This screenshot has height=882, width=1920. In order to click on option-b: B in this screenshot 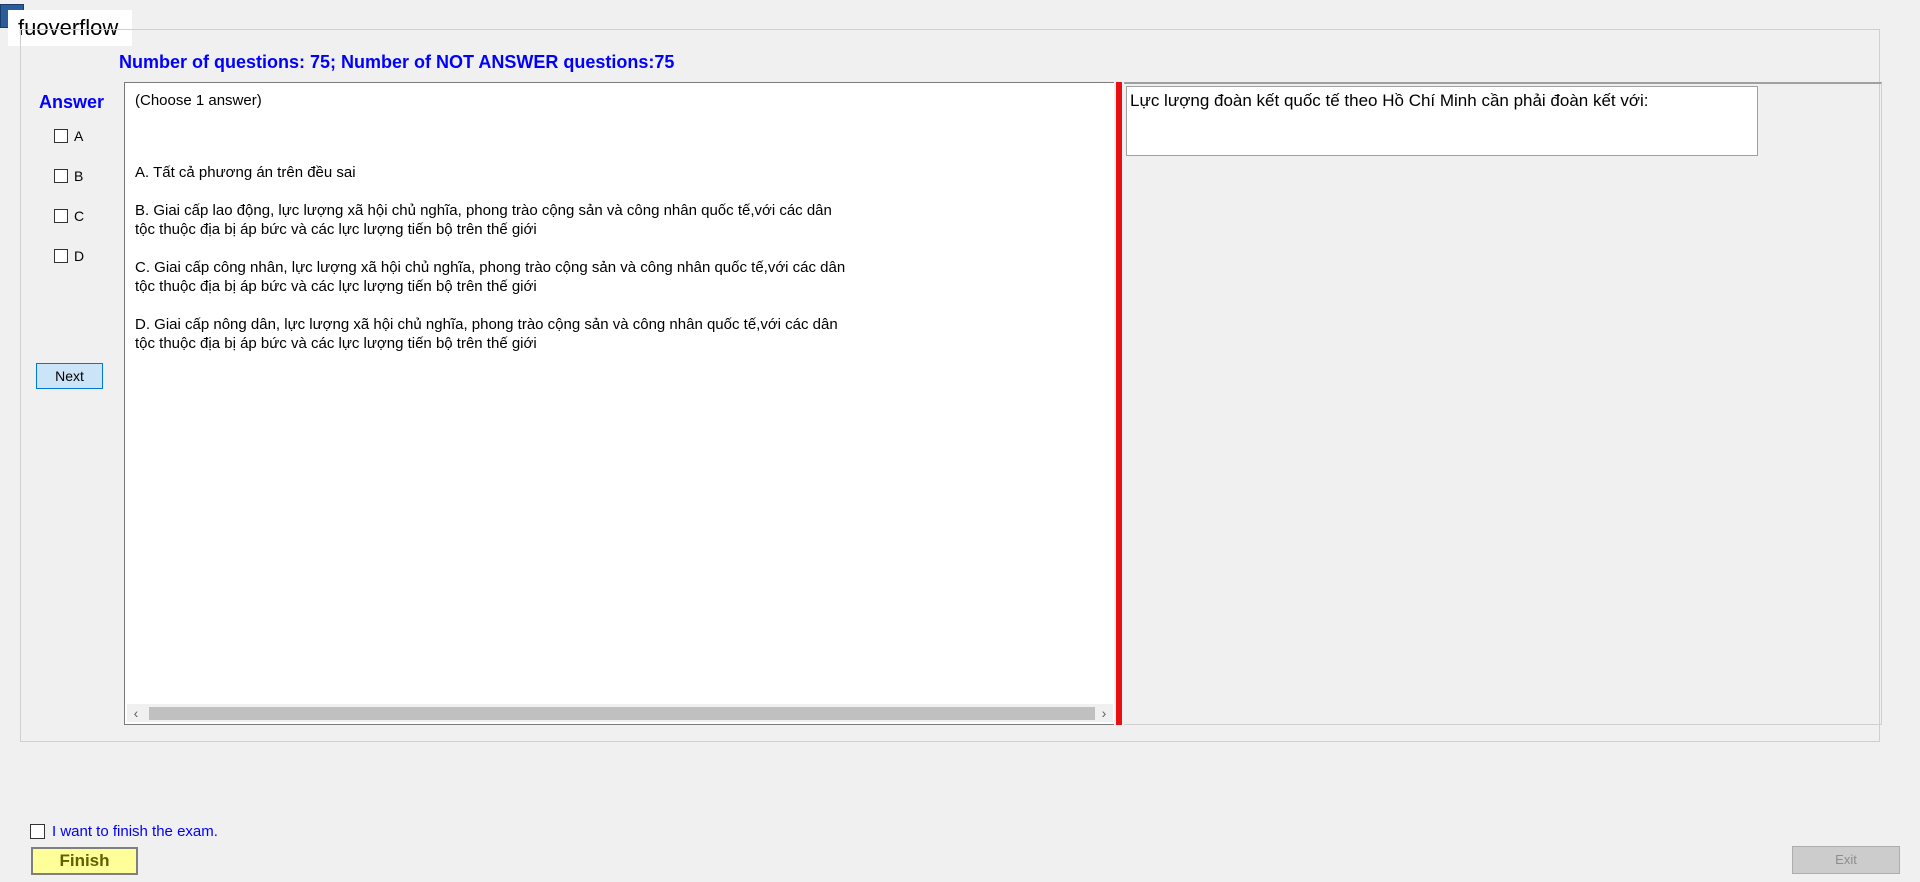, I will do `click(68, 176)`.